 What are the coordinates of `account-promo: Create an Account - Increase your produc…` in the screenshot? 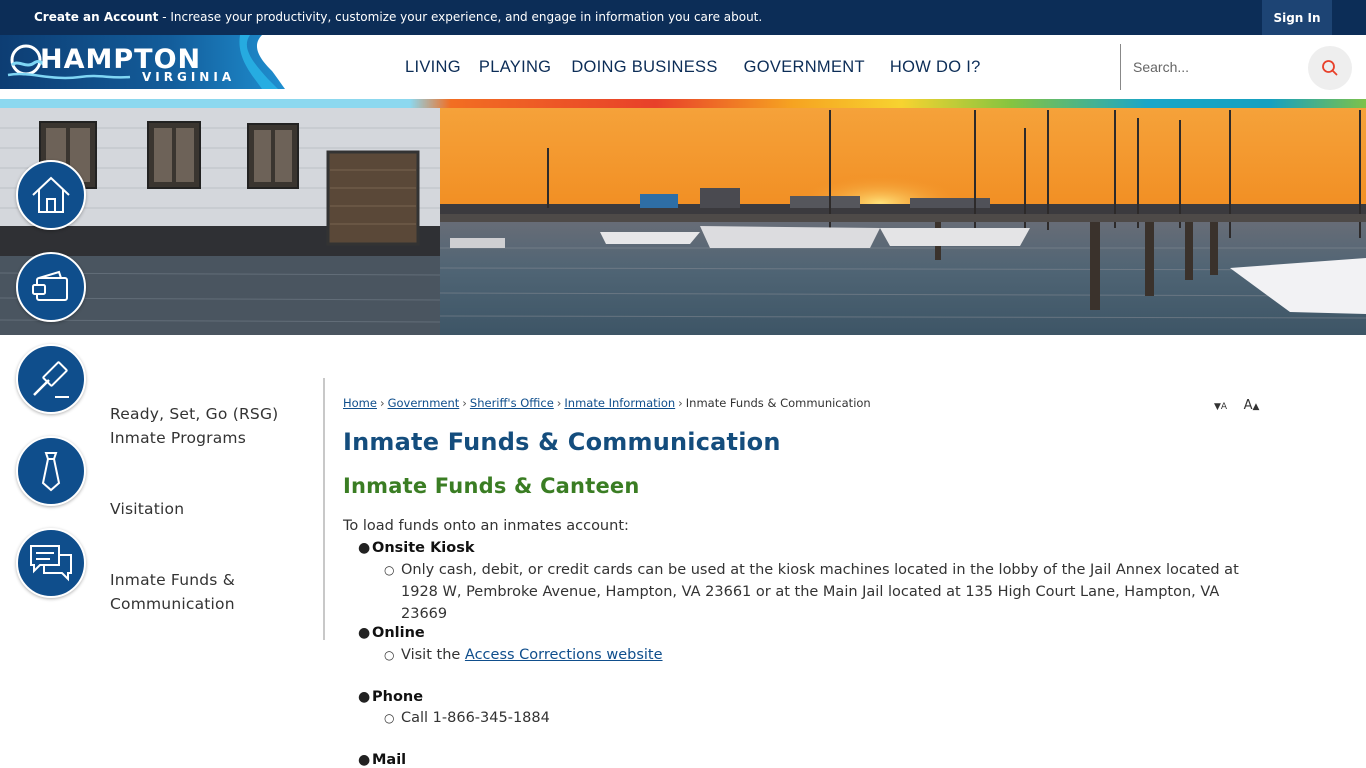 It's located at (398, 17).